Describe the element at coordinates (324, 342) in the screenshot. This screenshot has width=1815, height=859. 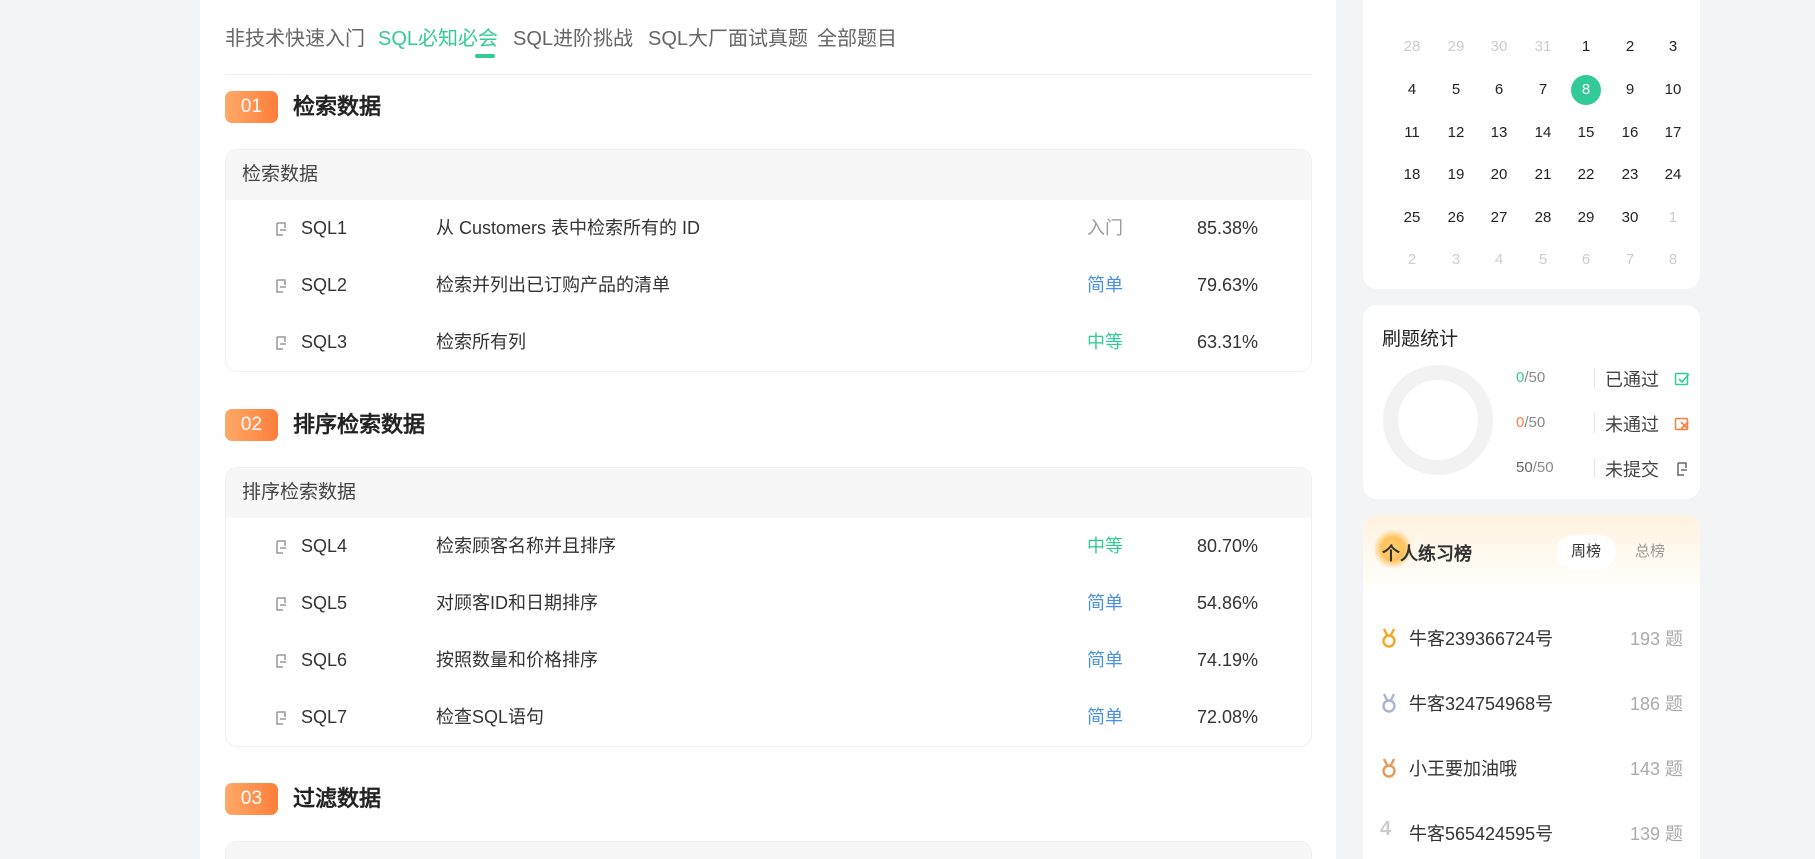
I see `question-id: SQL3` at that location.